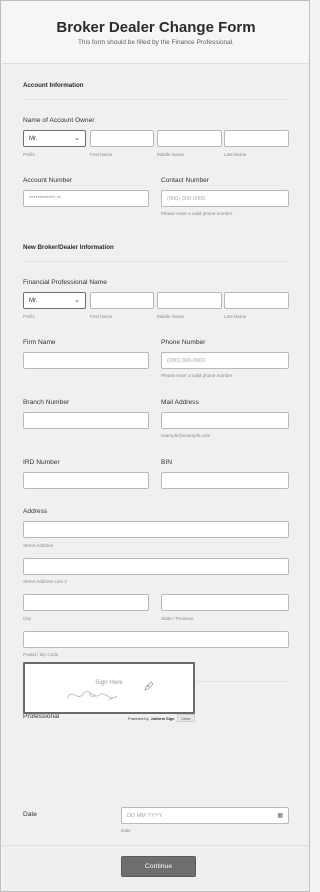 The image size is (320, 892). What do you see at coordinates (45, 581) in the screenshot?
I see `street-address-line2-sublabel: Street Address Line 2` at bounding box center [45, 581].